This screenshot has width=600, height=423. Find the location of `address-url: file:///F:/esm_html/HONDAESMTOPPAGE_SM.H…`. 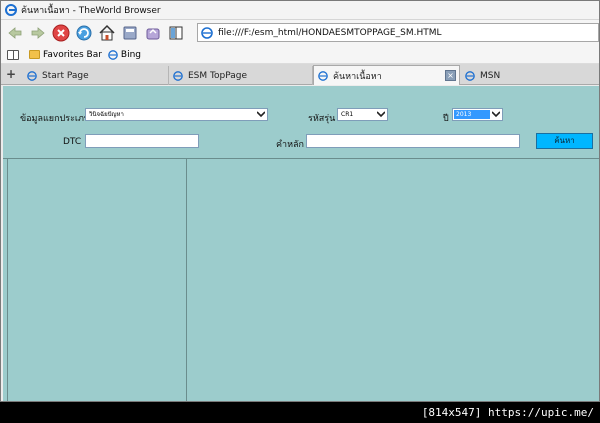

address-url: file:///F:/esm_html/HONDAESMTOPPAGE_SM.H… is located at coordinates (329, 33).